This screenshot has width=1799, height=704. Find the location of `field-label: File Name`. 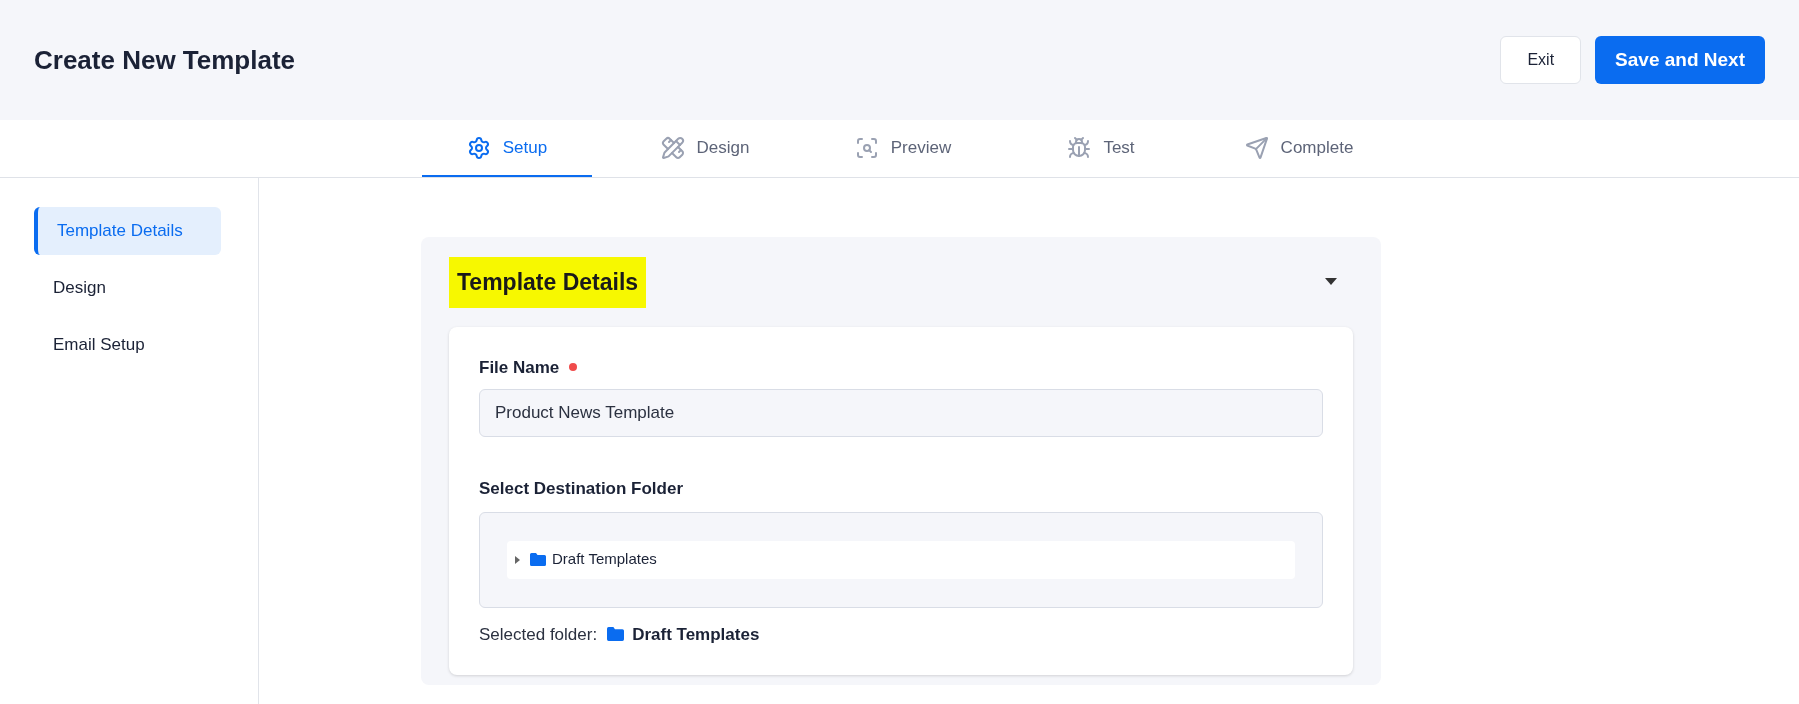

field-label: File Name is located at coordinates (519, 367).